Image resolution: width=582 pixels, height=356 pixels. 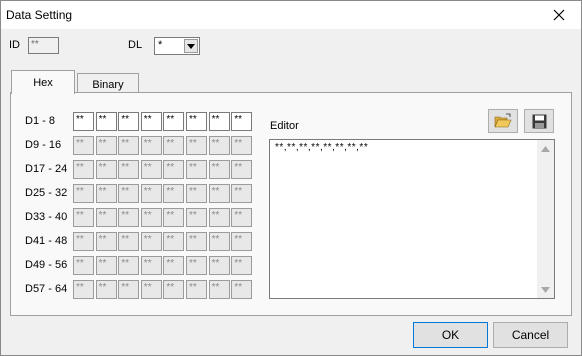 I want to click on title-bar: Data Setting, so click(x=291, y=15).